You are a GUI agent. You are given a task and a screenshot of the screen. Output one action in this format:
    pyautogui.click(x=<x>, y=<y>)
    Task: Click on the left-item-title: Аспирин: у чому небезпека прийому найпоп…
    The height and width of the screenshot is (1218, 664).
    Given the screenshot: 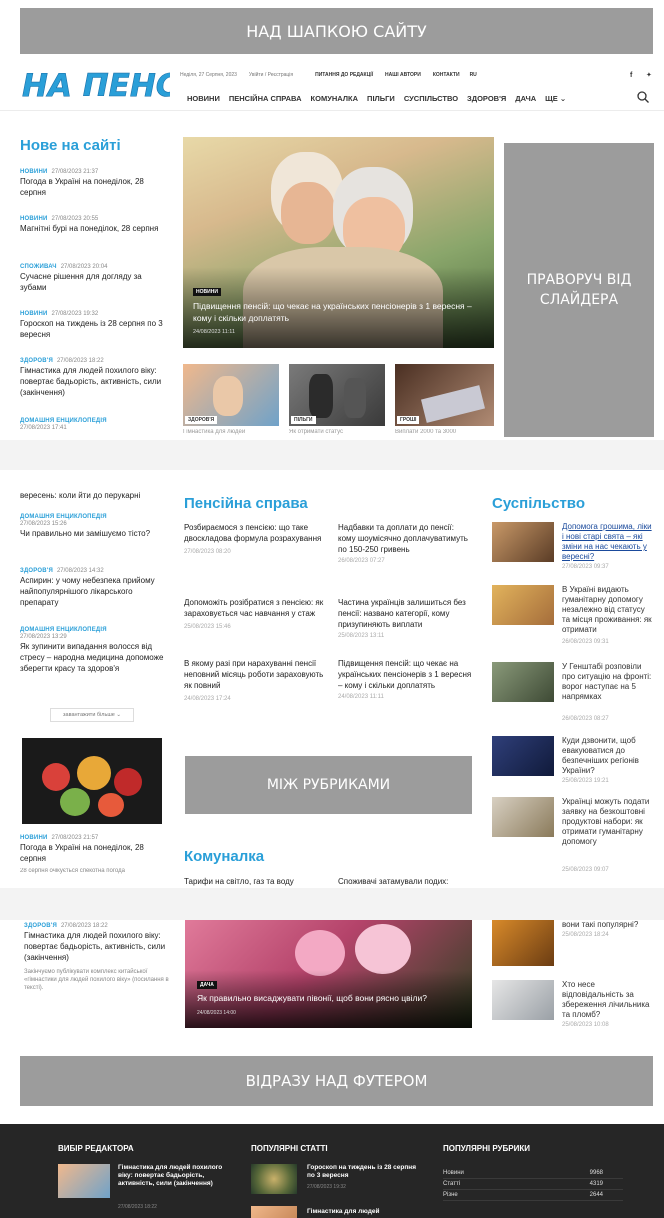 What is the action you would take?
    pyautogui.click(x=95, y=591)
    